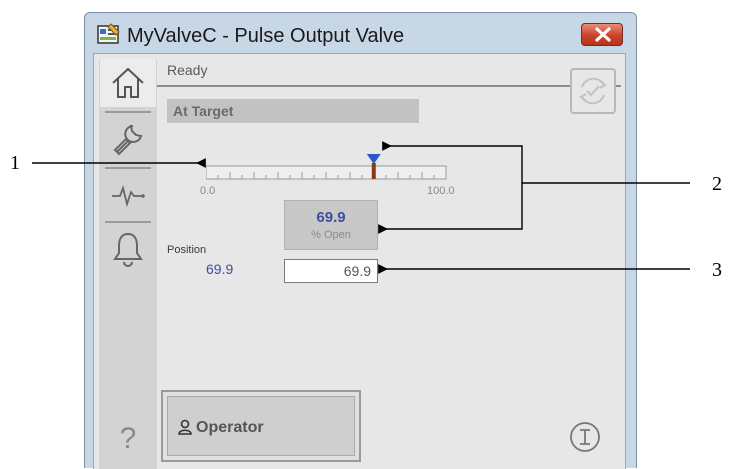 The height and width of the screenshot is (469, 732). I want to click on callout-3-label: 3, so click(717, 270).